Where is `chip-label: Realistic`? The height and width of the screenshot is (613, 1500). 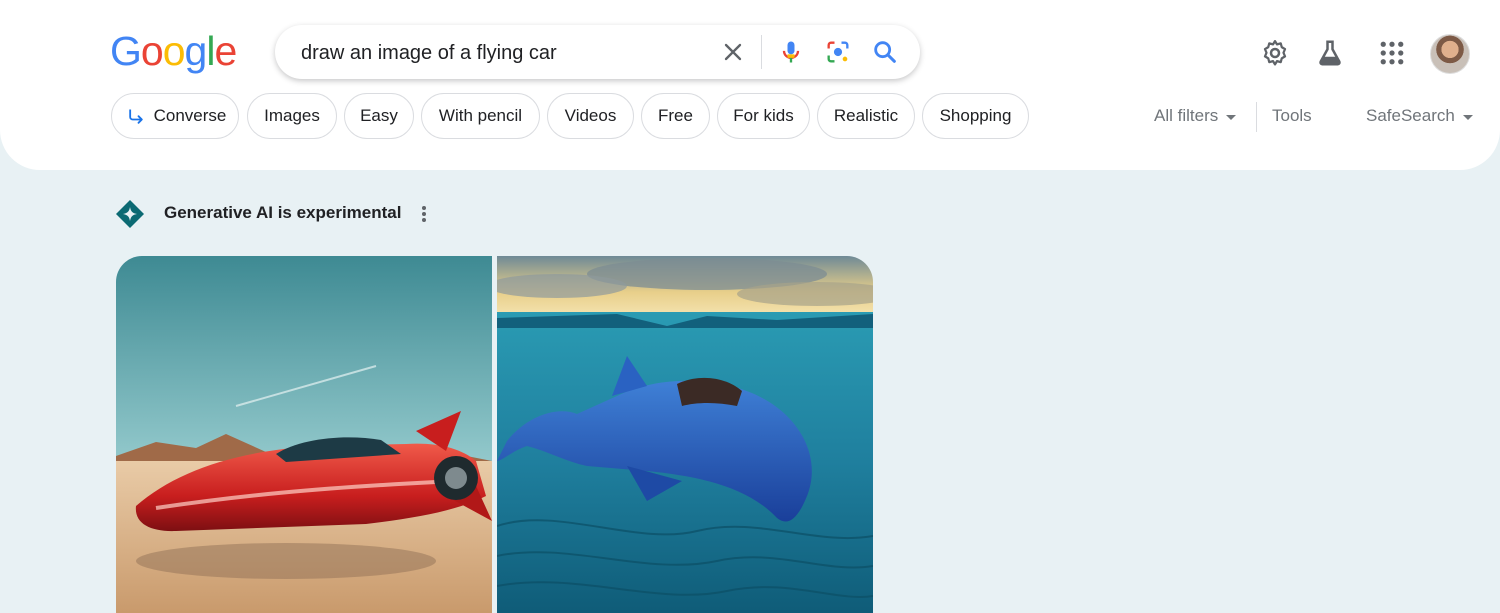
chip-label: Realistic is located at coordinates (866, 115).